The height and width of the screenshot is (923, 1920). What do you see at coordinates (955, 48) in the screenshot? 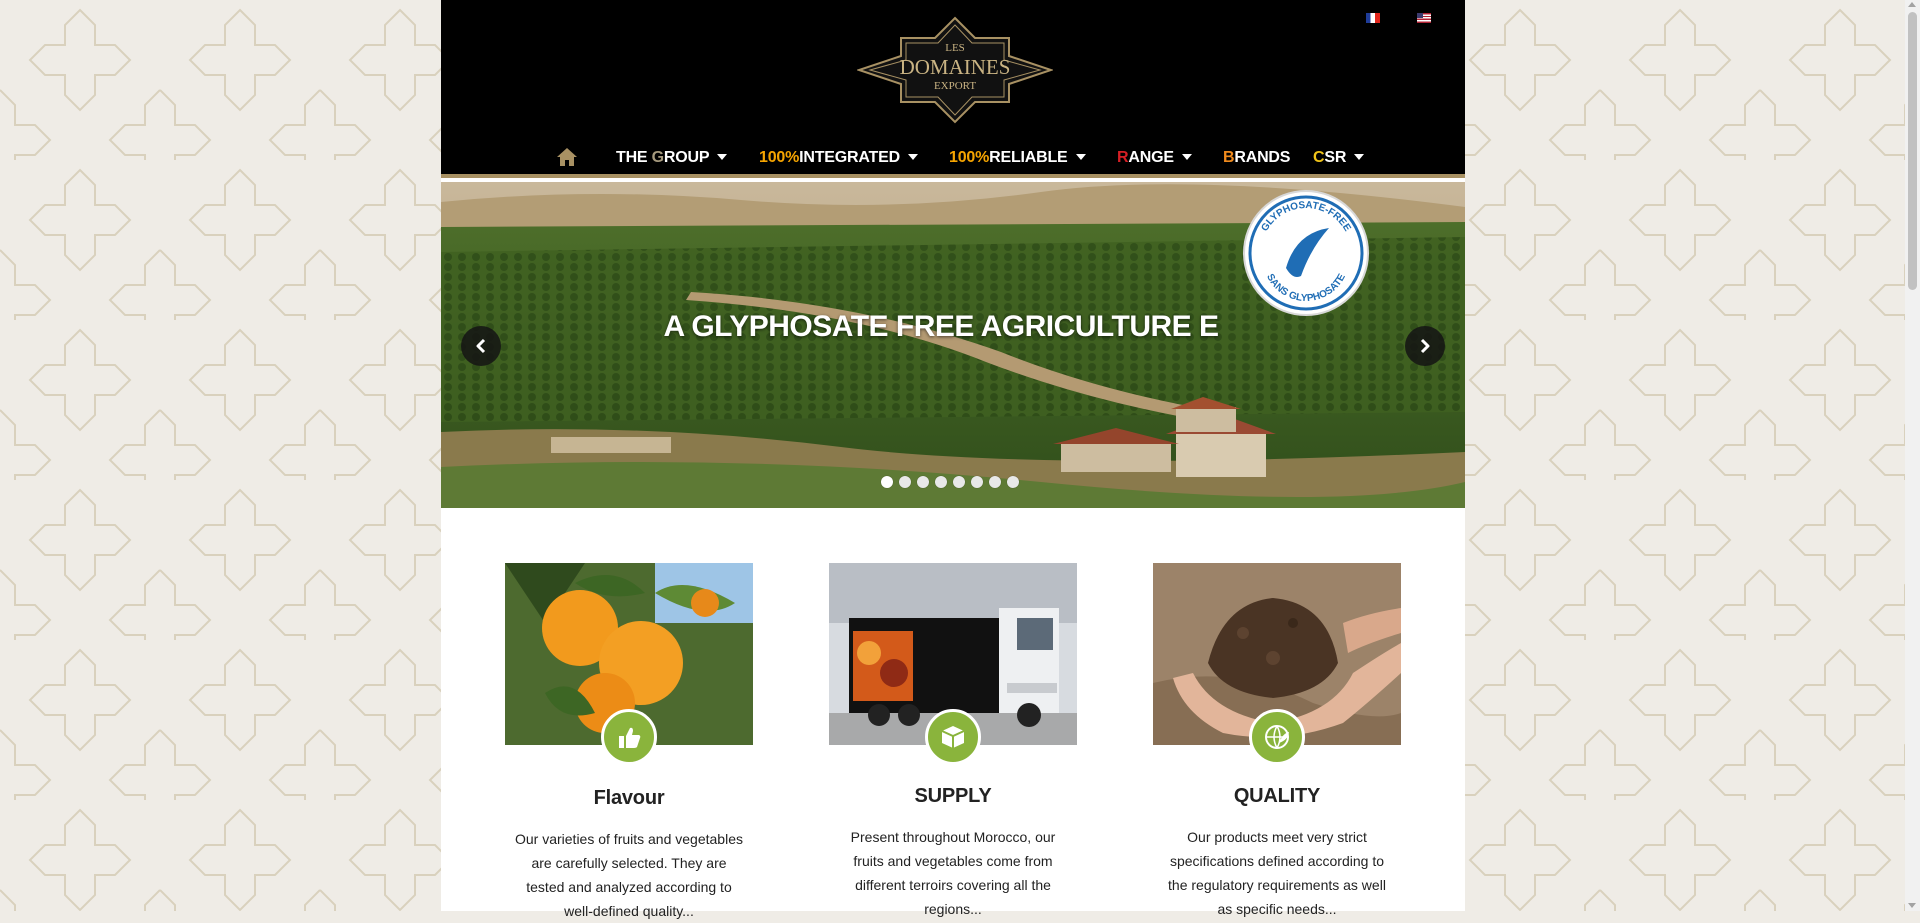
I see `logo-line-1: LES` at bounding box center [955, 48].